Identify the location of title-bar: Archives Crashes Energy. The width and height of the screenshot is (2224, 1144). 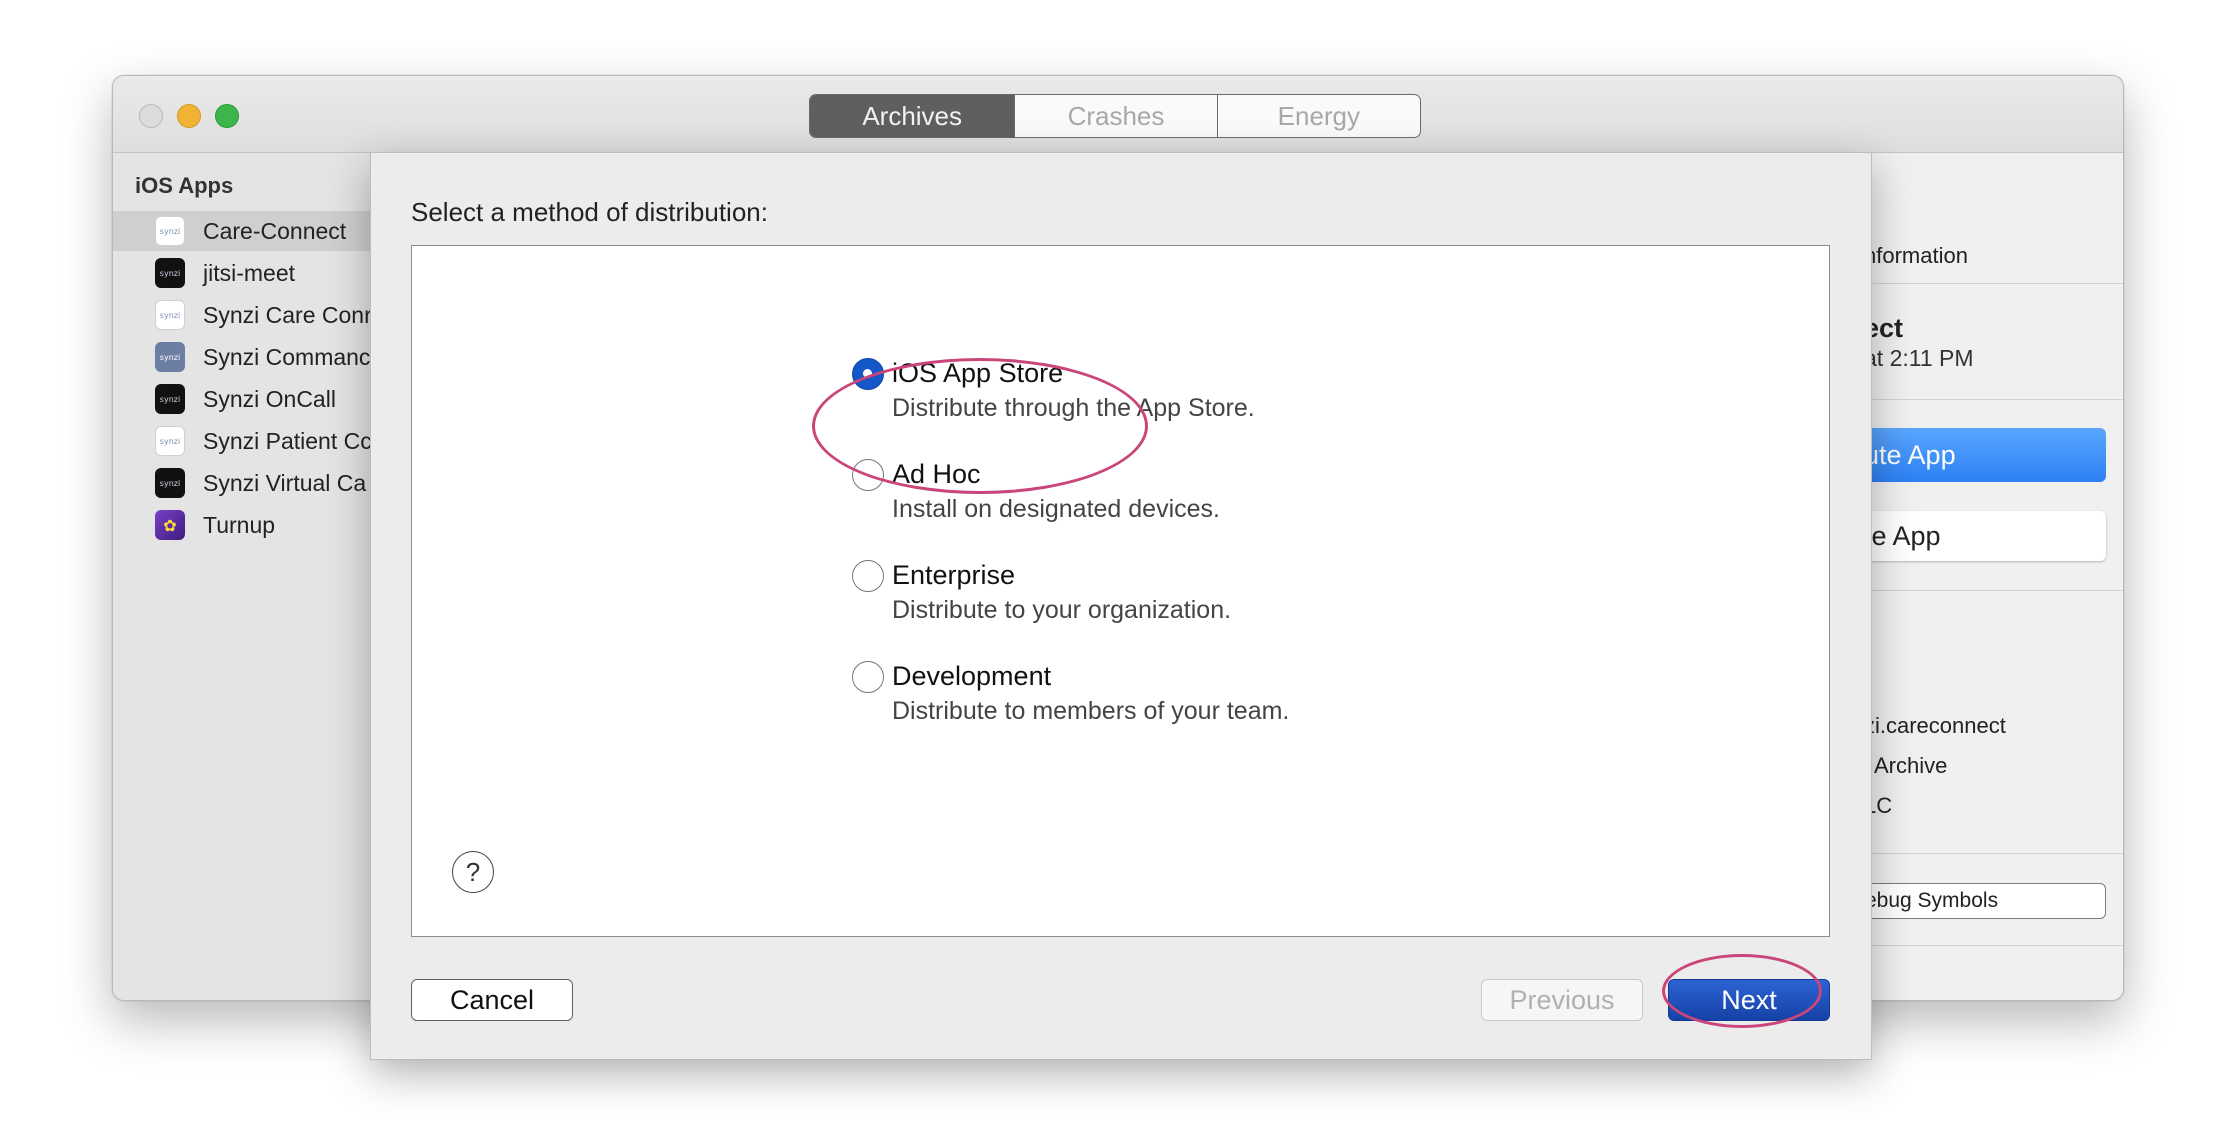
(1118, 114).